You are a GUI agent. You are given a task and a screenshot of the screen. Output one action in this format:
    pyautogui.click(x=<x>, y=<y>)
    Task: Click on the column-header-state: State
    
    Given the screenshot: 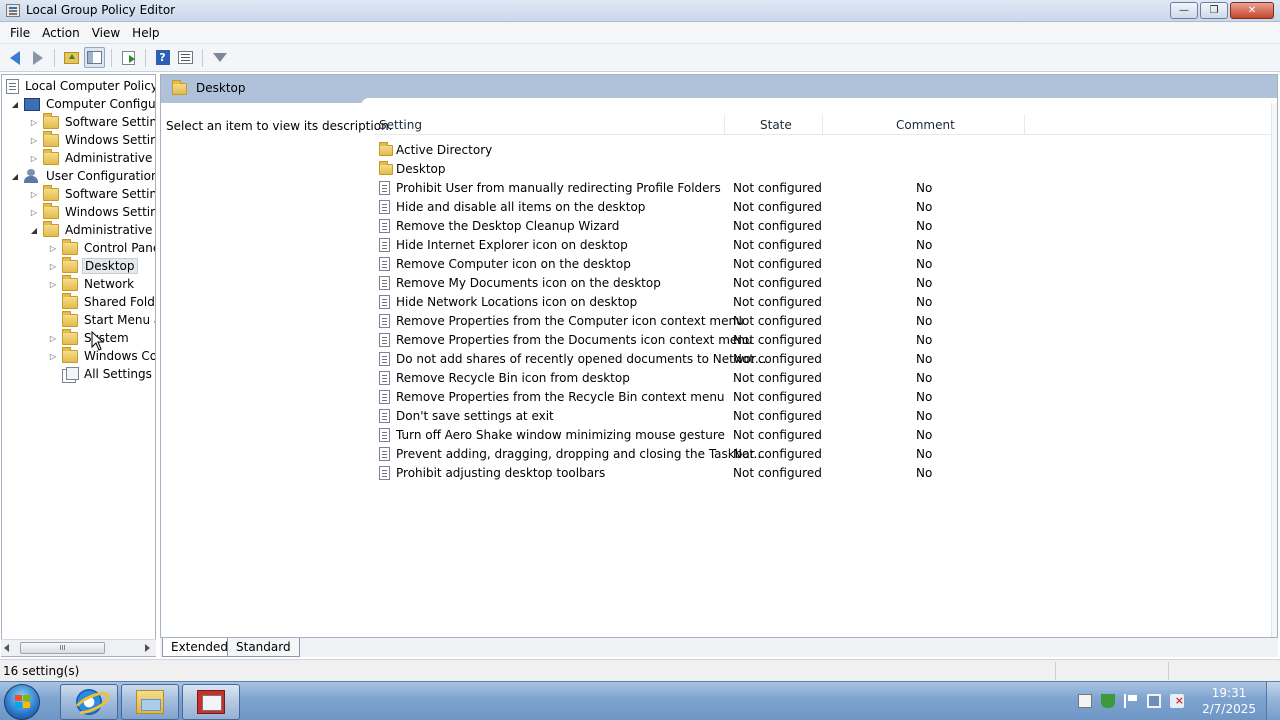 What is the action you would take?
    pyautogui.click(x=776, y=125)
    